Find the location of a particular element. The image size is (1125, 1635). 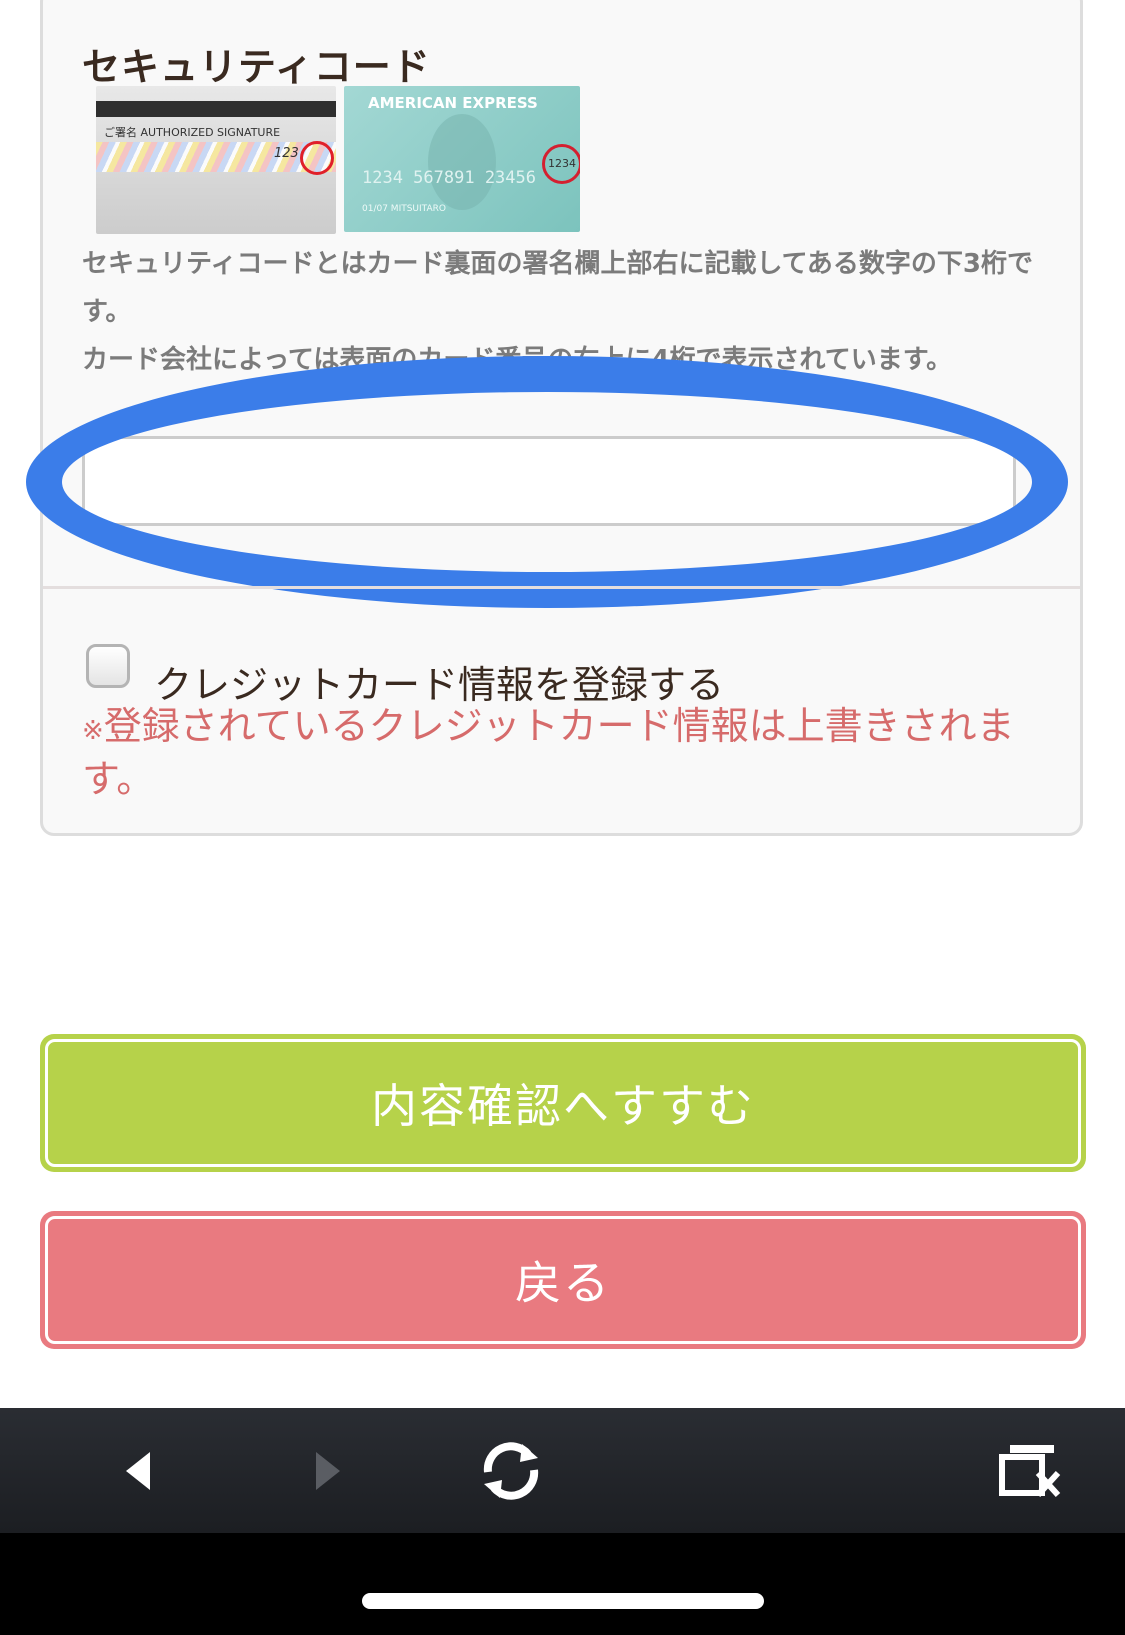

security-code-title: セキュリティコード is located at coordinates (256, 67).